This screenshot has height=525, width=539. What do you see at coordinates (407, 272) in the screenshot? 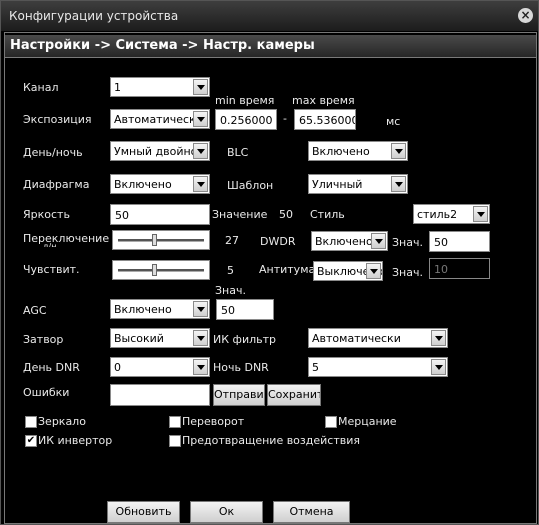
I see `antifog-value-caption: Знач.` at bounding box center [407, 272].